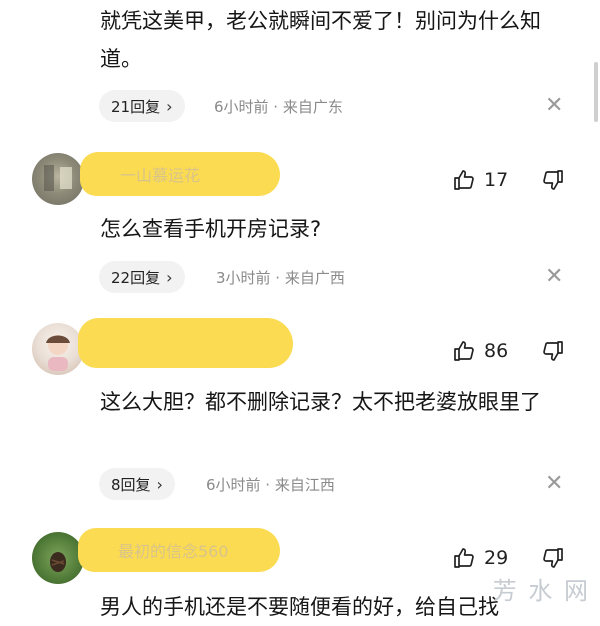 This screenshot has height=626, width=600. Describe the element at coordinates (320, 402) in the screenshot. I see `comment-text: 这么大胆？都不删除记录？太不把老婆放眼里了` at that location.